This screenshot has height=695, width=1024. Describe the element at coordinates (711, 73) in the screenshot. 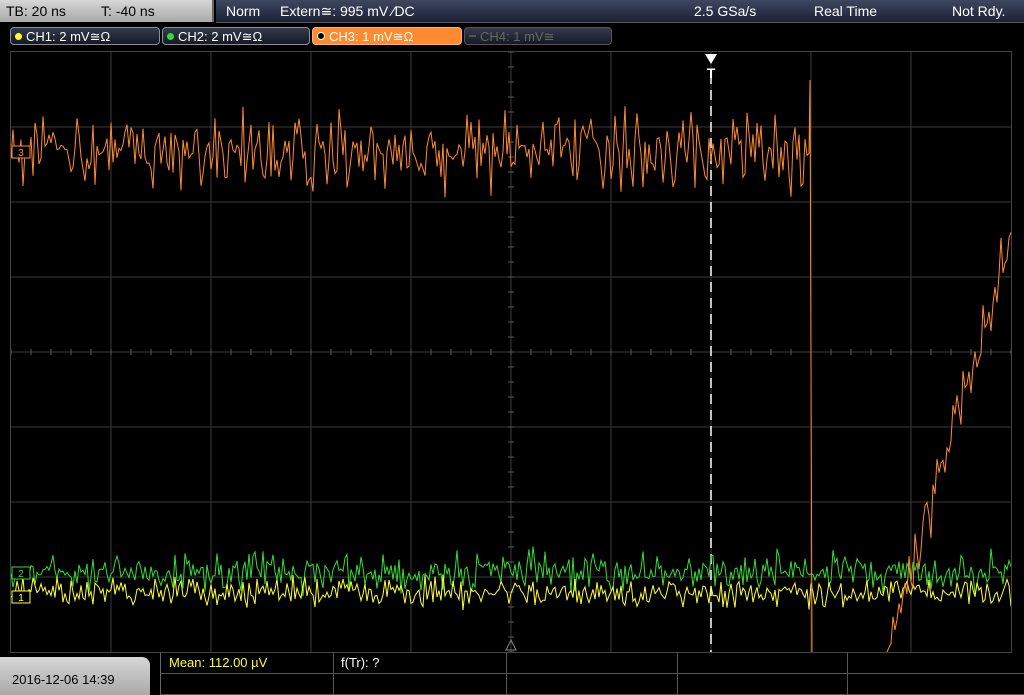

I see `trigger-marker-label: T` at that location.